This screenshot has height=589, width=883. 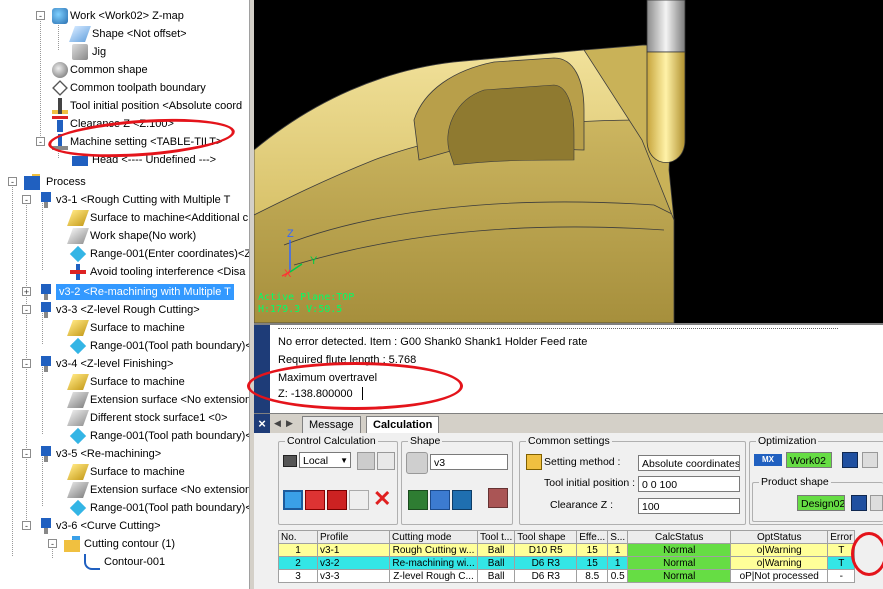 What do you see at coordinates (124, 106) in the screenshot?
I see `tree-item: Tool initial position <Absolute coord` at bounding box center [124, 106].